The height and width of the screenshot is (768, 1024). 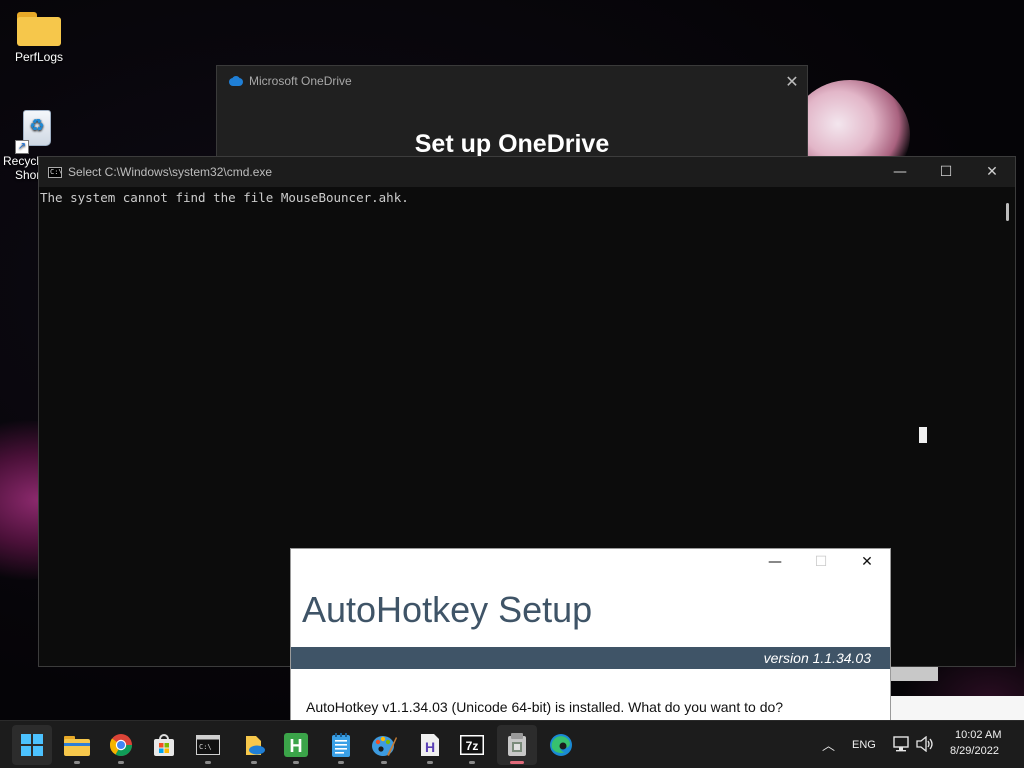 I want to click on notepad-icon, so click(x=341, y=745).